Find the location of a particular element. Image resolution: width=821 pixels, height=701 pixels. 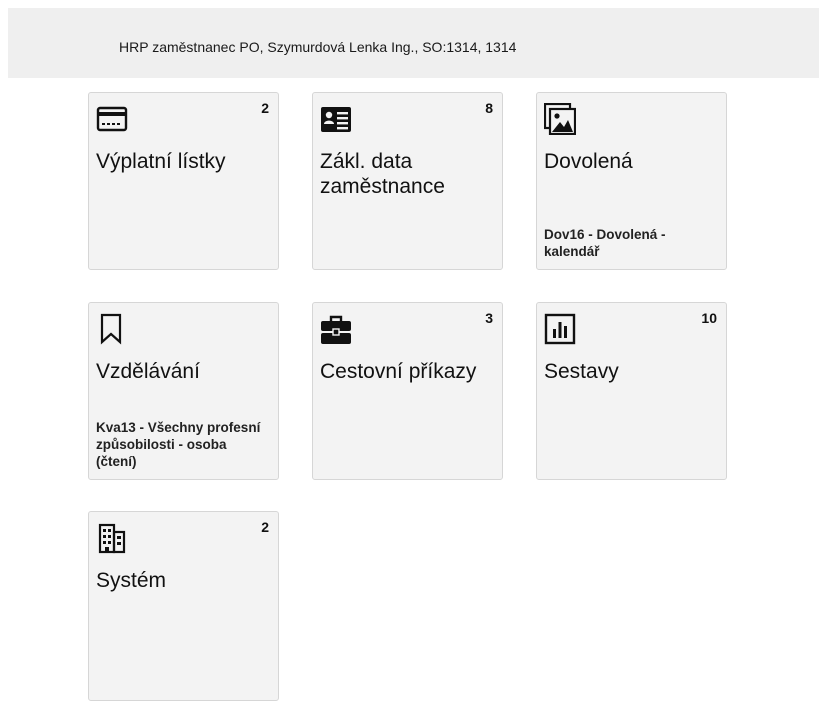

tile-zakl-data-zamestnance: 8 Zákl. data zaměstnance is located at coordinates (407, 181).